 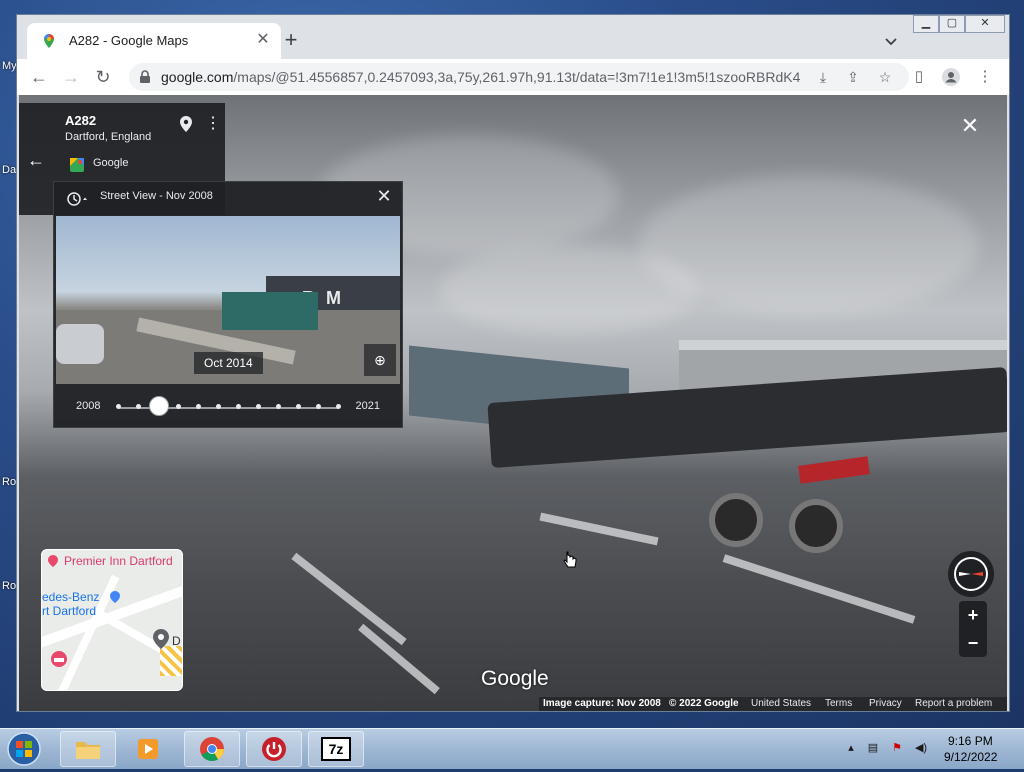 What do you see at coordinates (291, 41) in the screenshot?
I see `new-tab-icon: +` at bounding box center [291, 41].